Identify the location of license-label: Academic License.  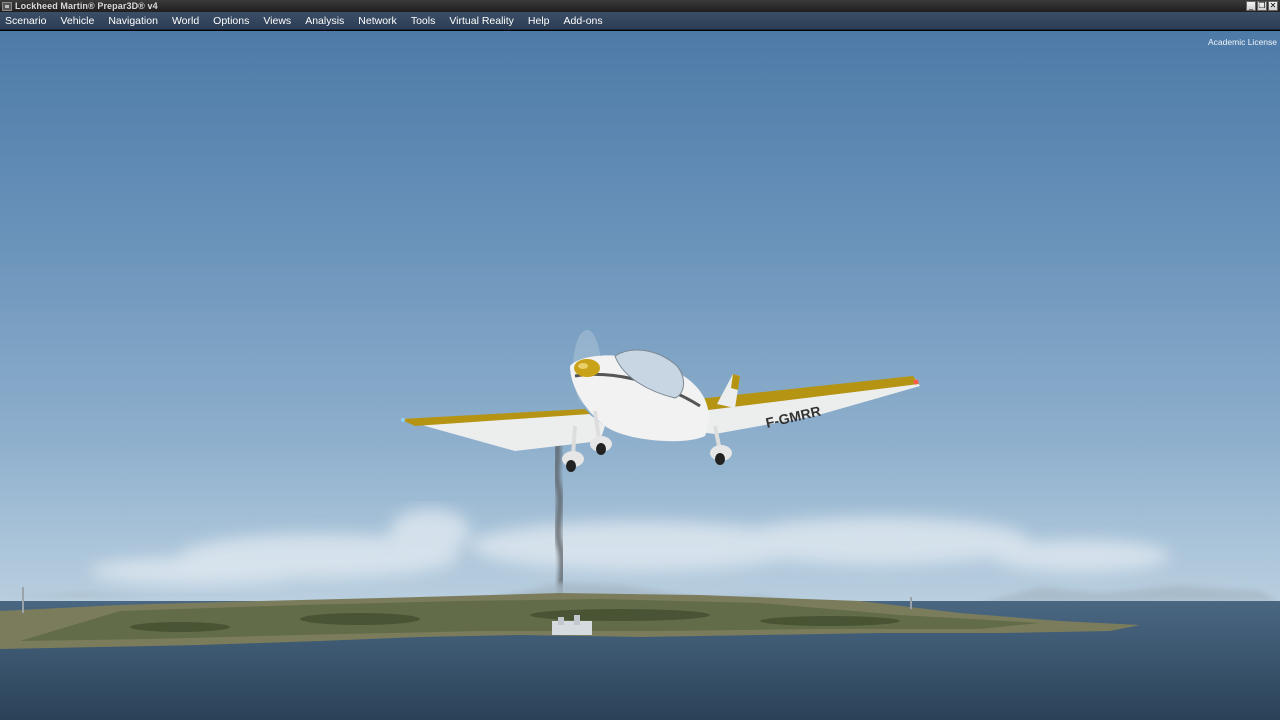
(1242, 42).